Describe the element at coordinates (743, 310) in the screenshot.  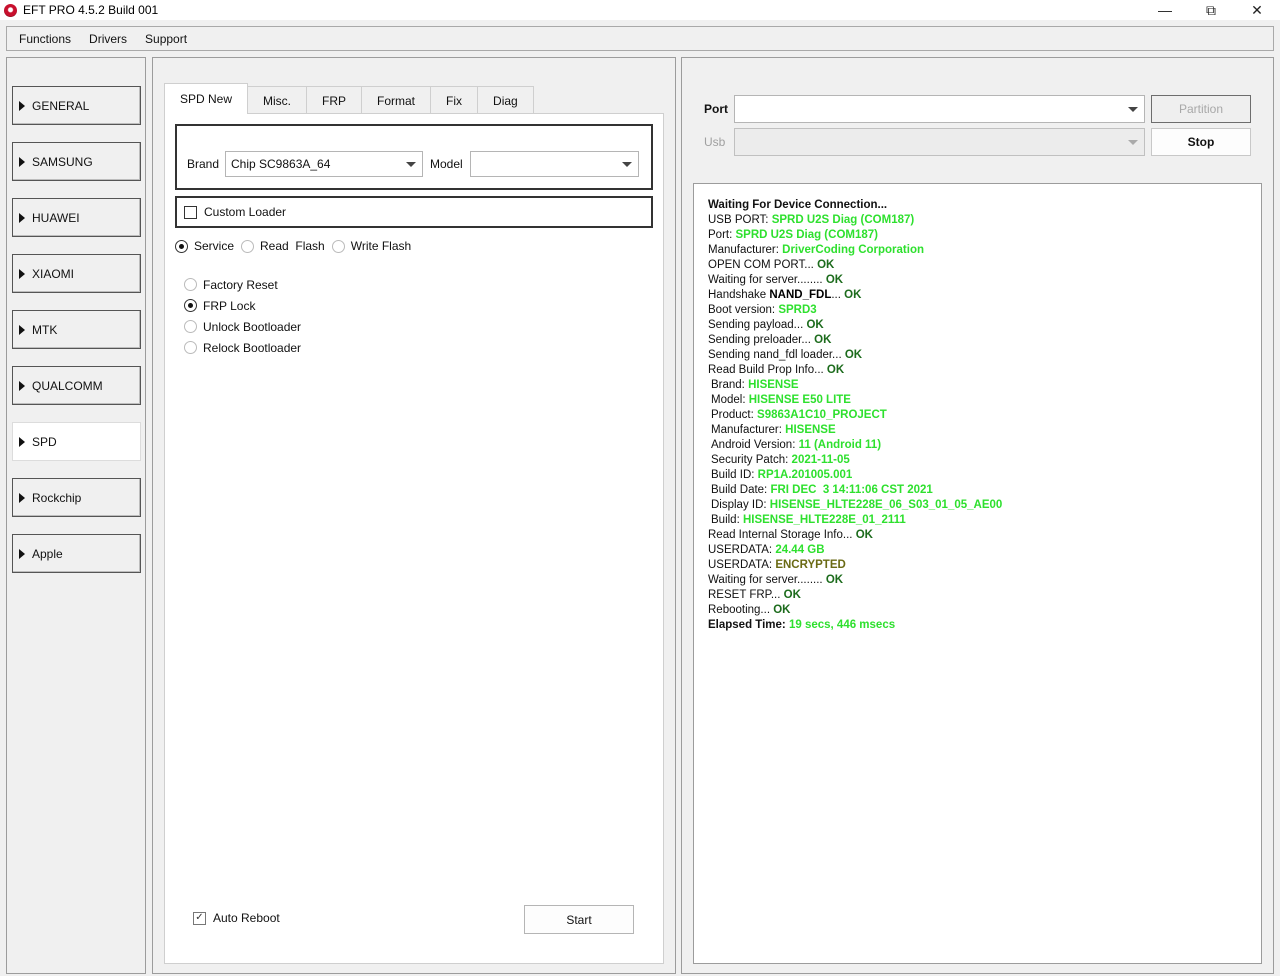
I see `log-label: Boot version:` at that location.